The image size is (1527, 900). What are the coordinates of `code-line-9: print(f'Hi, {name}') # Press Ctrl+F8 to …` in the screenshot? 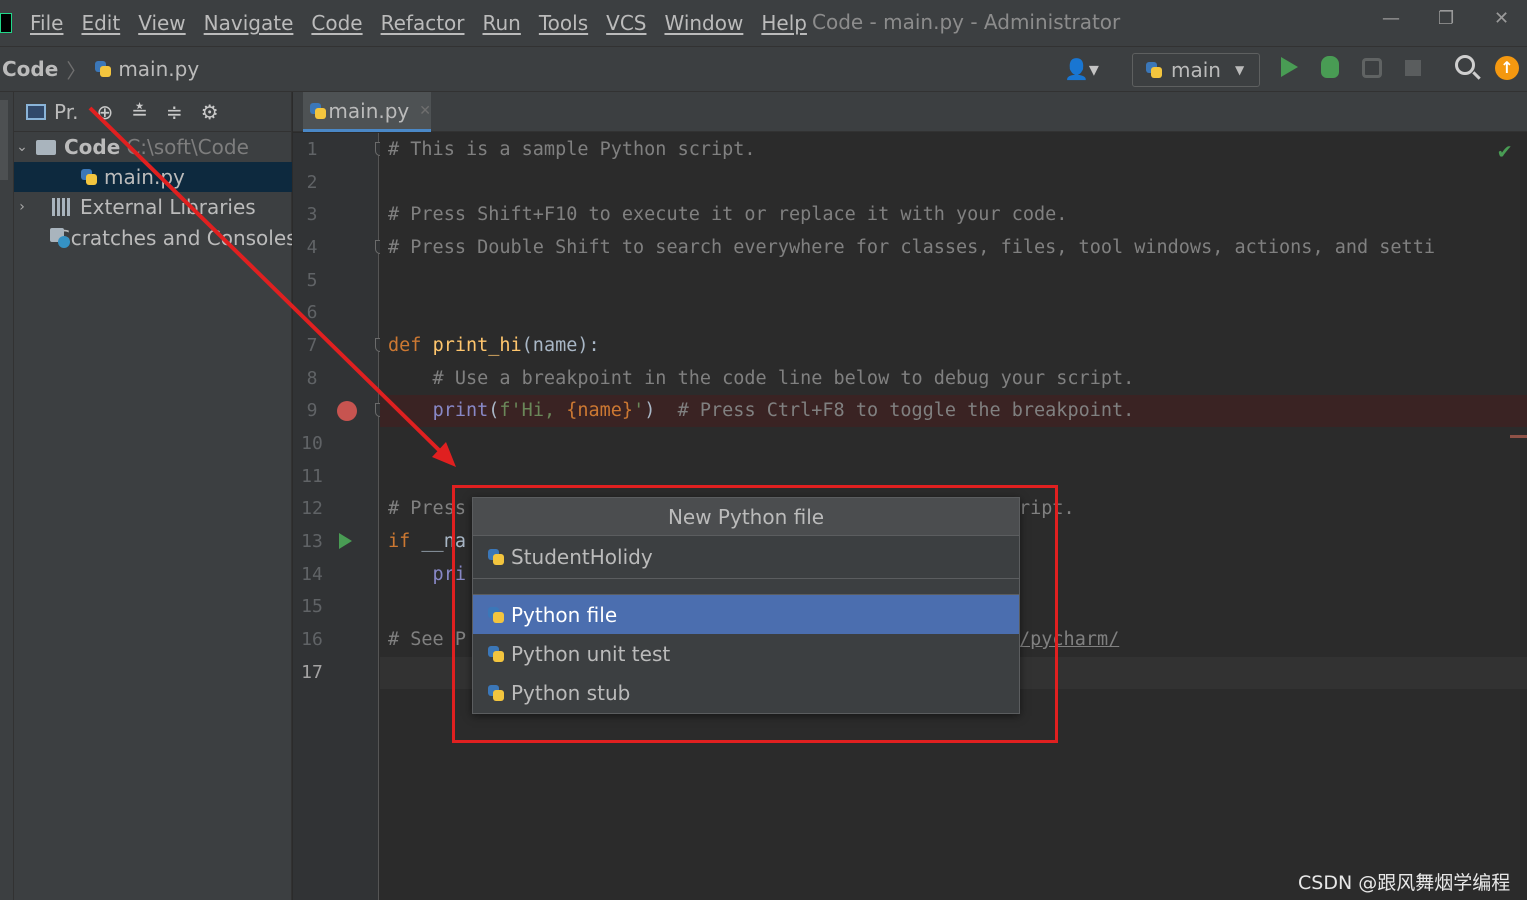 It's located at (761, 411).